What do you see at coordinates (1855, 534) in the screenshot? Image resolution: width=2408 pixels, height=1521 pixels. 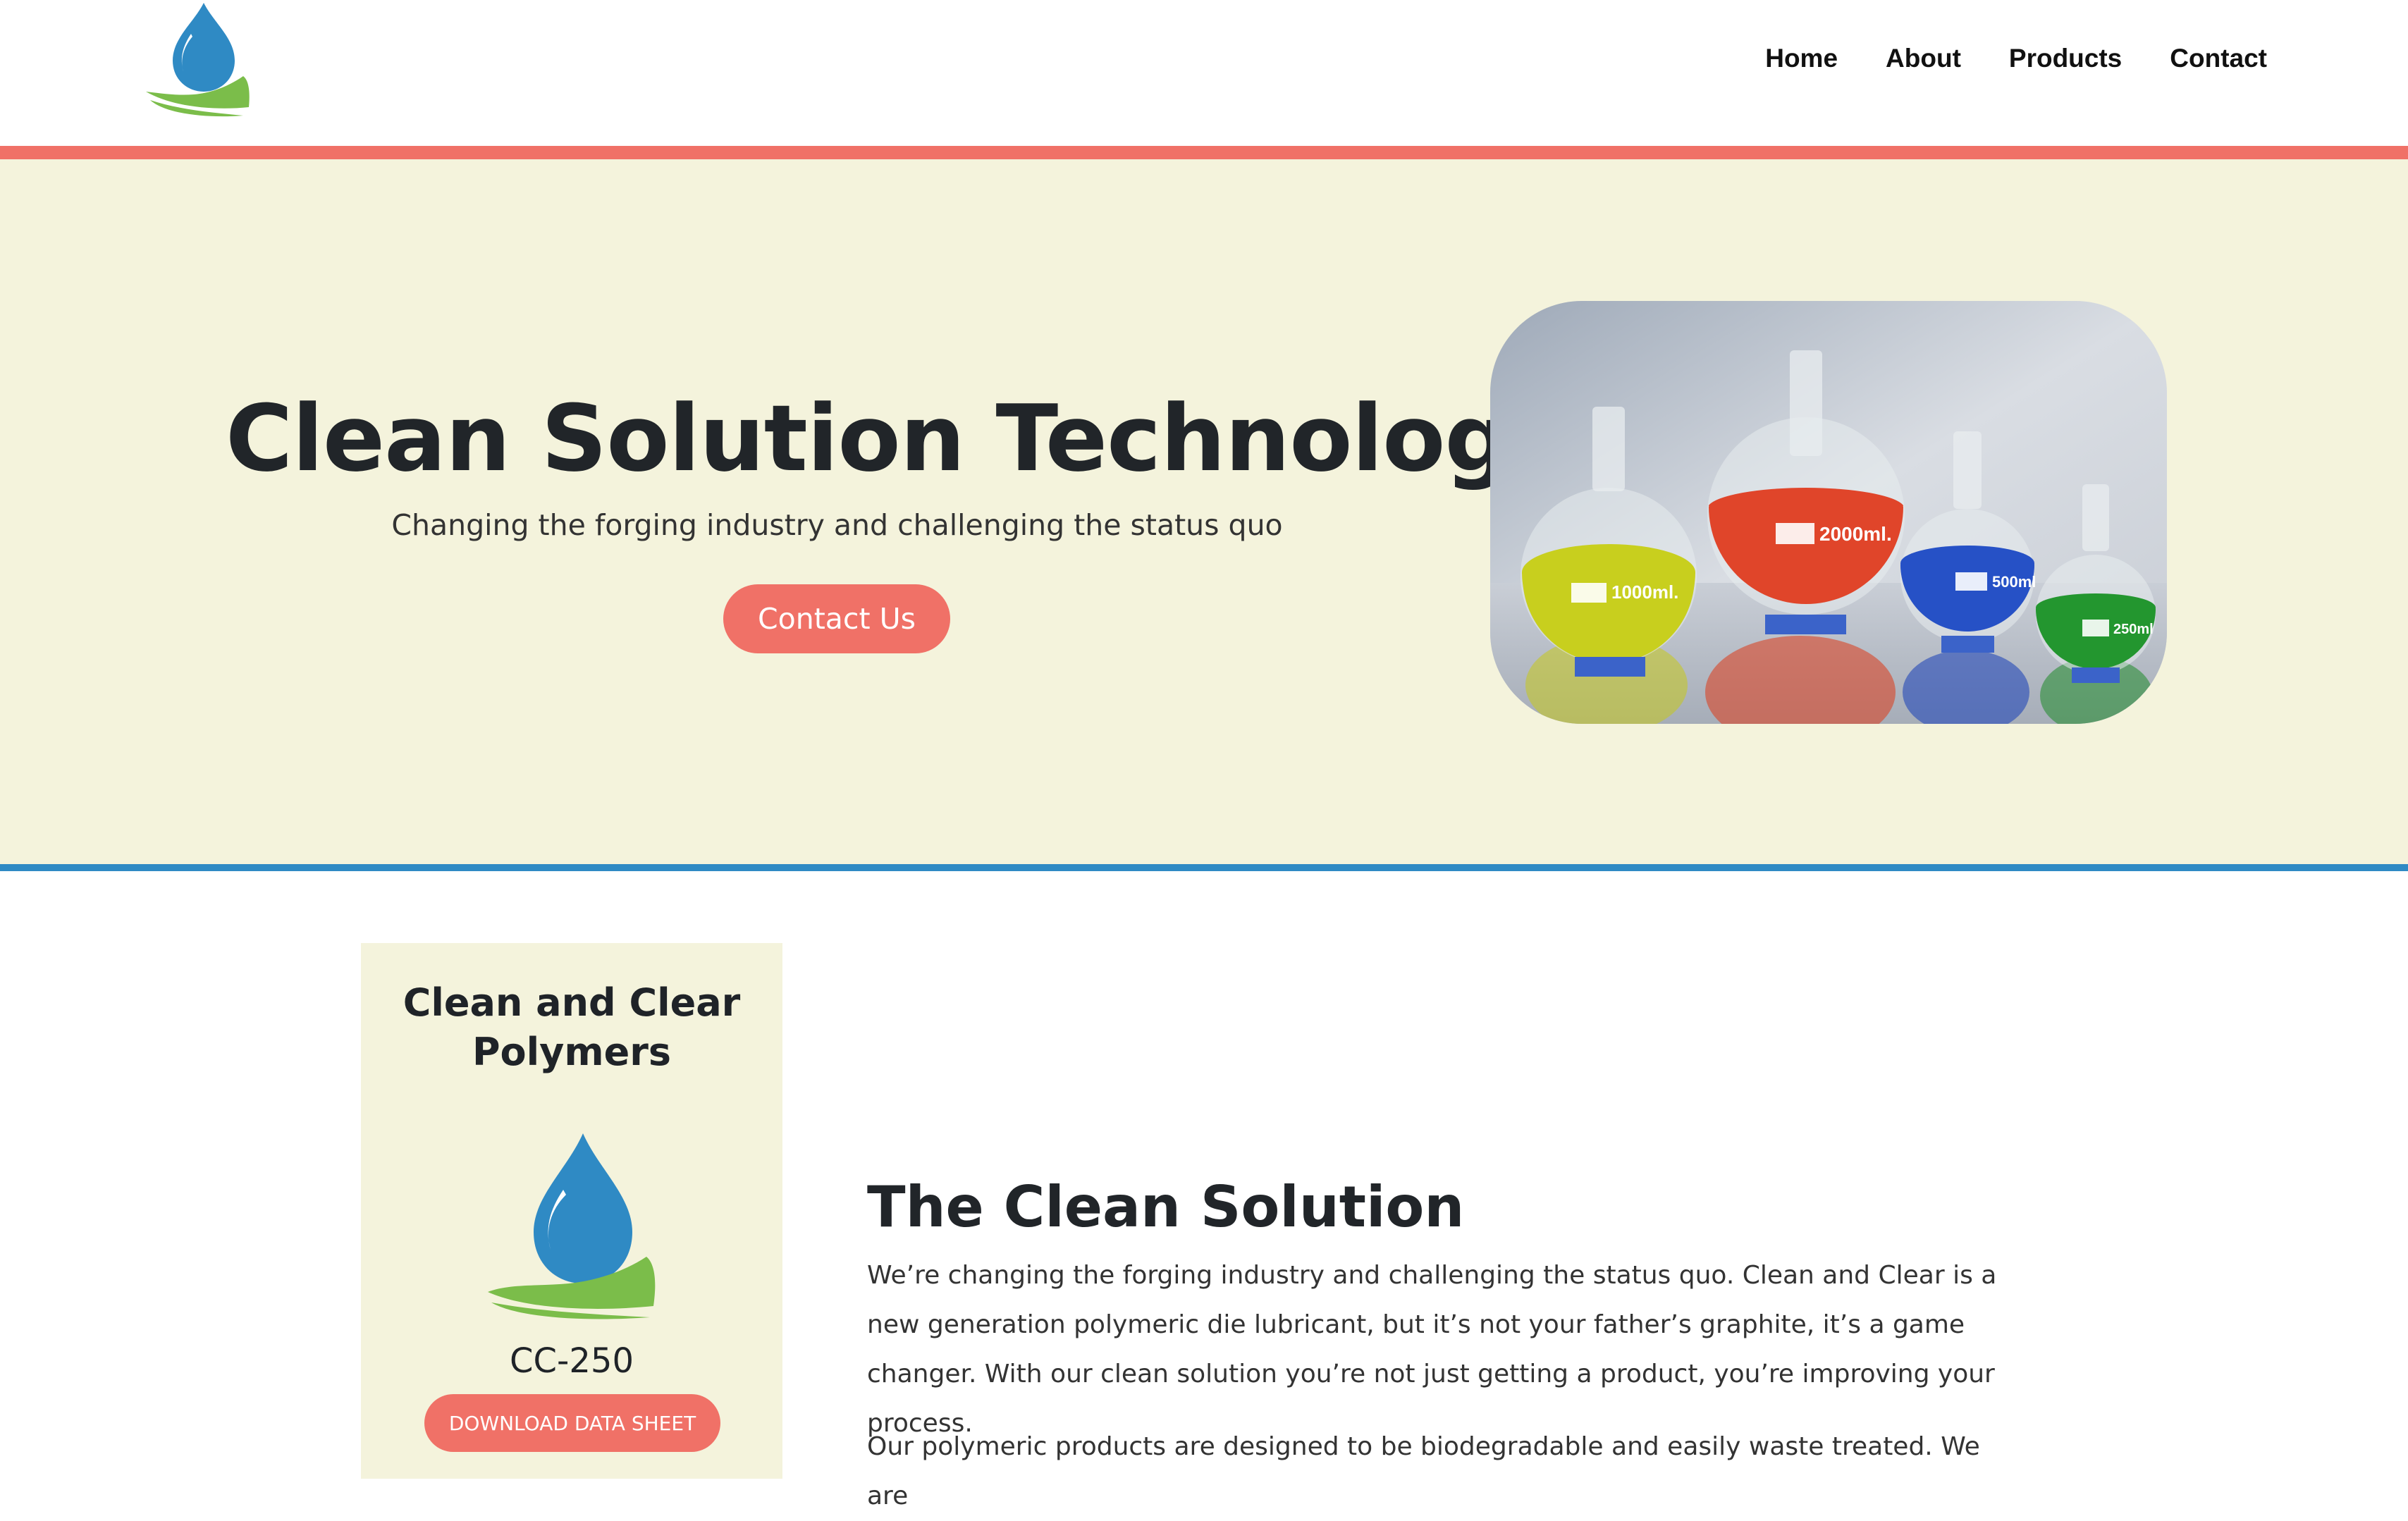 I see `flask-label-2000: 2000ml.` at bounding box center [1855, 534].